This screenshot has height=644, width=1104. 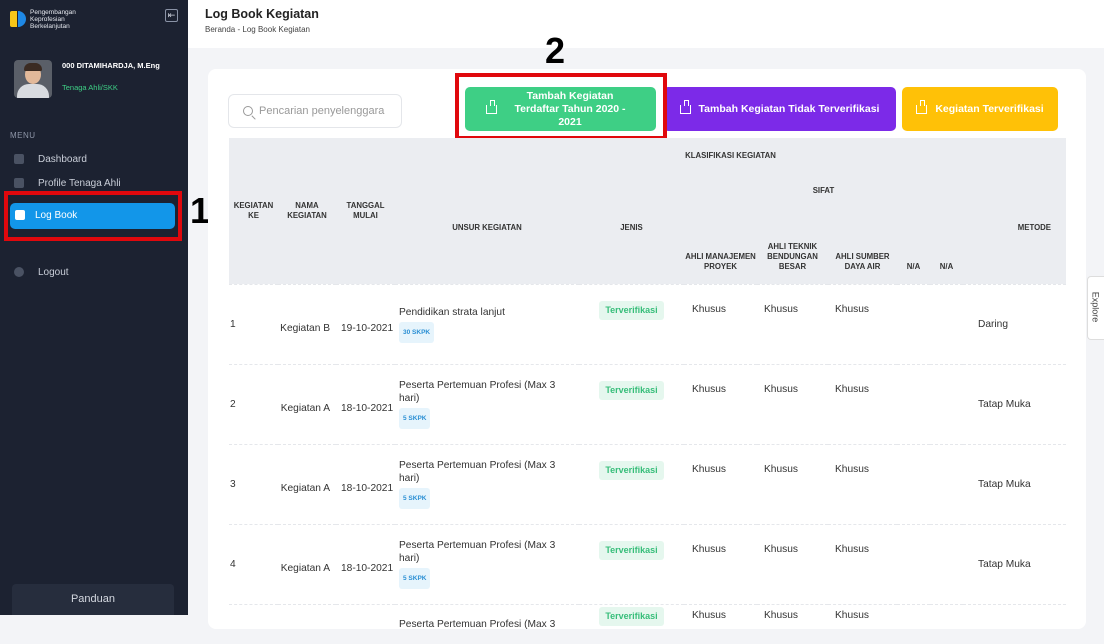 I want to click on header-klasifikasi: KLASIFIKASI KEGIATAN, so click(x=730, y=155).